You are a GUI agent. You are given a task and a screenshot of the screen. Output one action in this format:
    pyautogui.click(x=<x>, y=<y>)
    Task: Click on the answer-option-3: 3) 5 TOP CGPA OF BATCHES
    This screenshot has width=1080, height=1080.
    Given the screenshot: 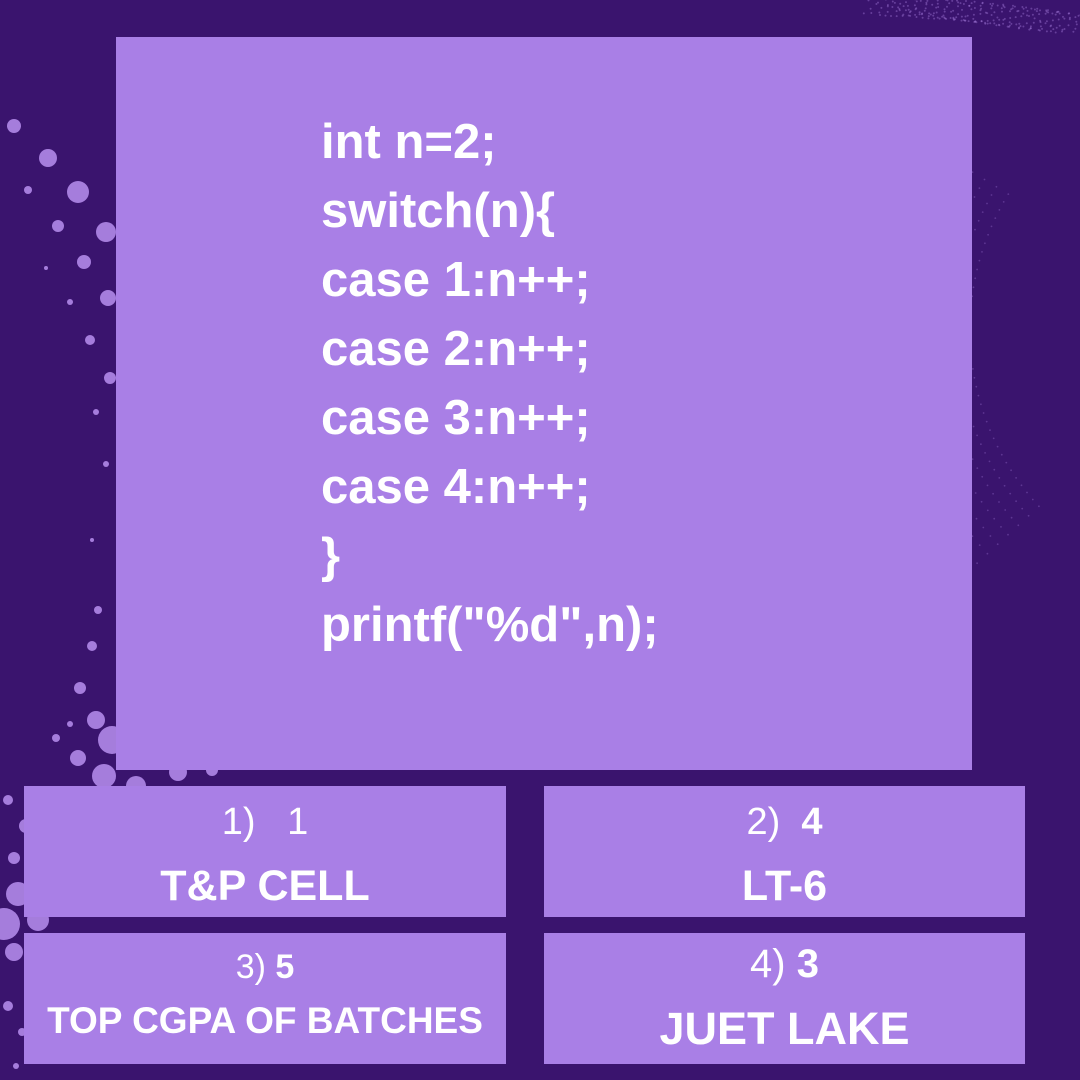 What is the action you would take?
    pyautogui.click(x=265, y=998)
    